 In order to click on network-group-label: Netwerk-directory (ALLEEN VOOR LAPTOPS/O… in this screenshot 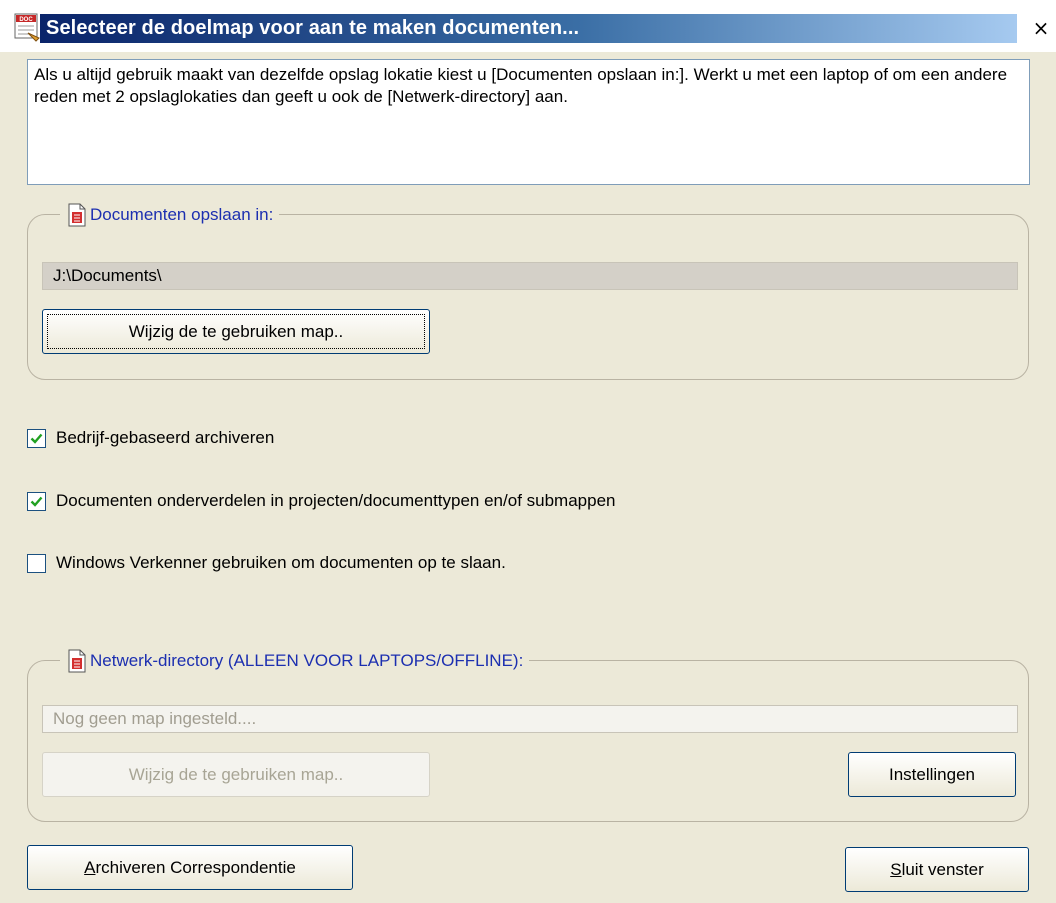, I will do `click(307, 660)`.